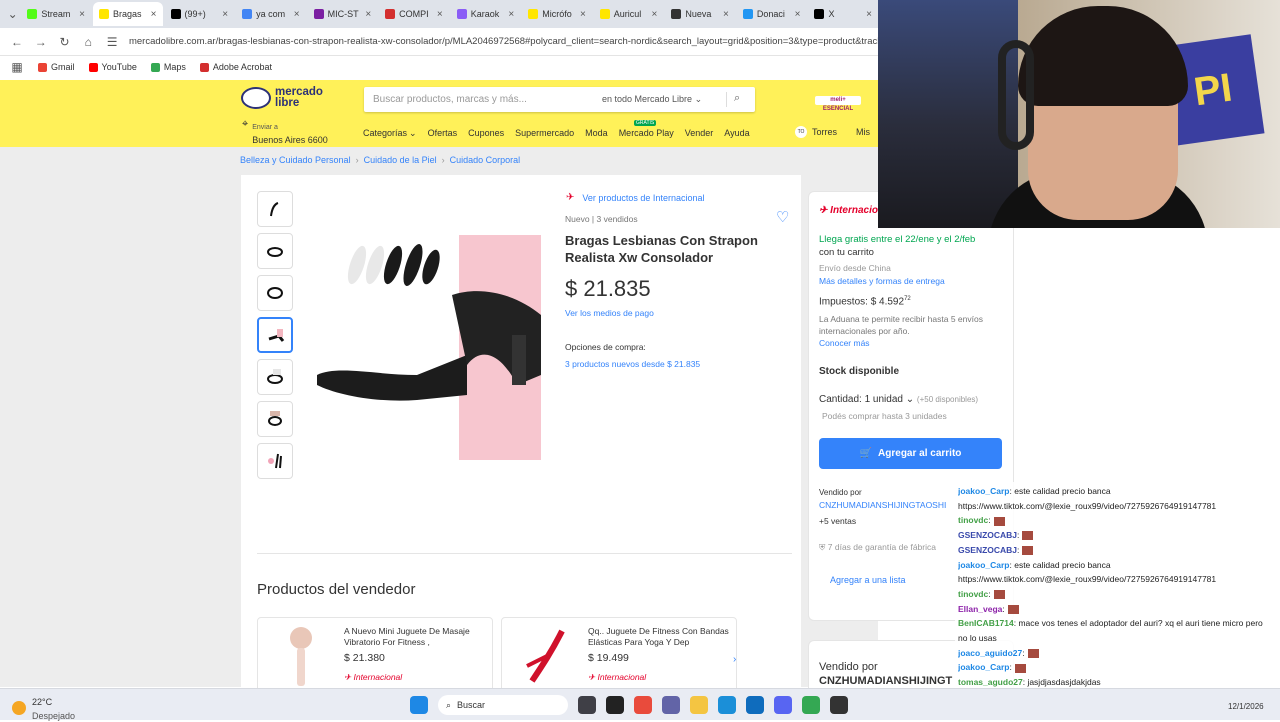 This screenshot has width=1280, height=722. What do you see at coordinates (56, 14) in the screenshot?
I see `browser-tab: Stream ×` at bounding box center [56, 14].